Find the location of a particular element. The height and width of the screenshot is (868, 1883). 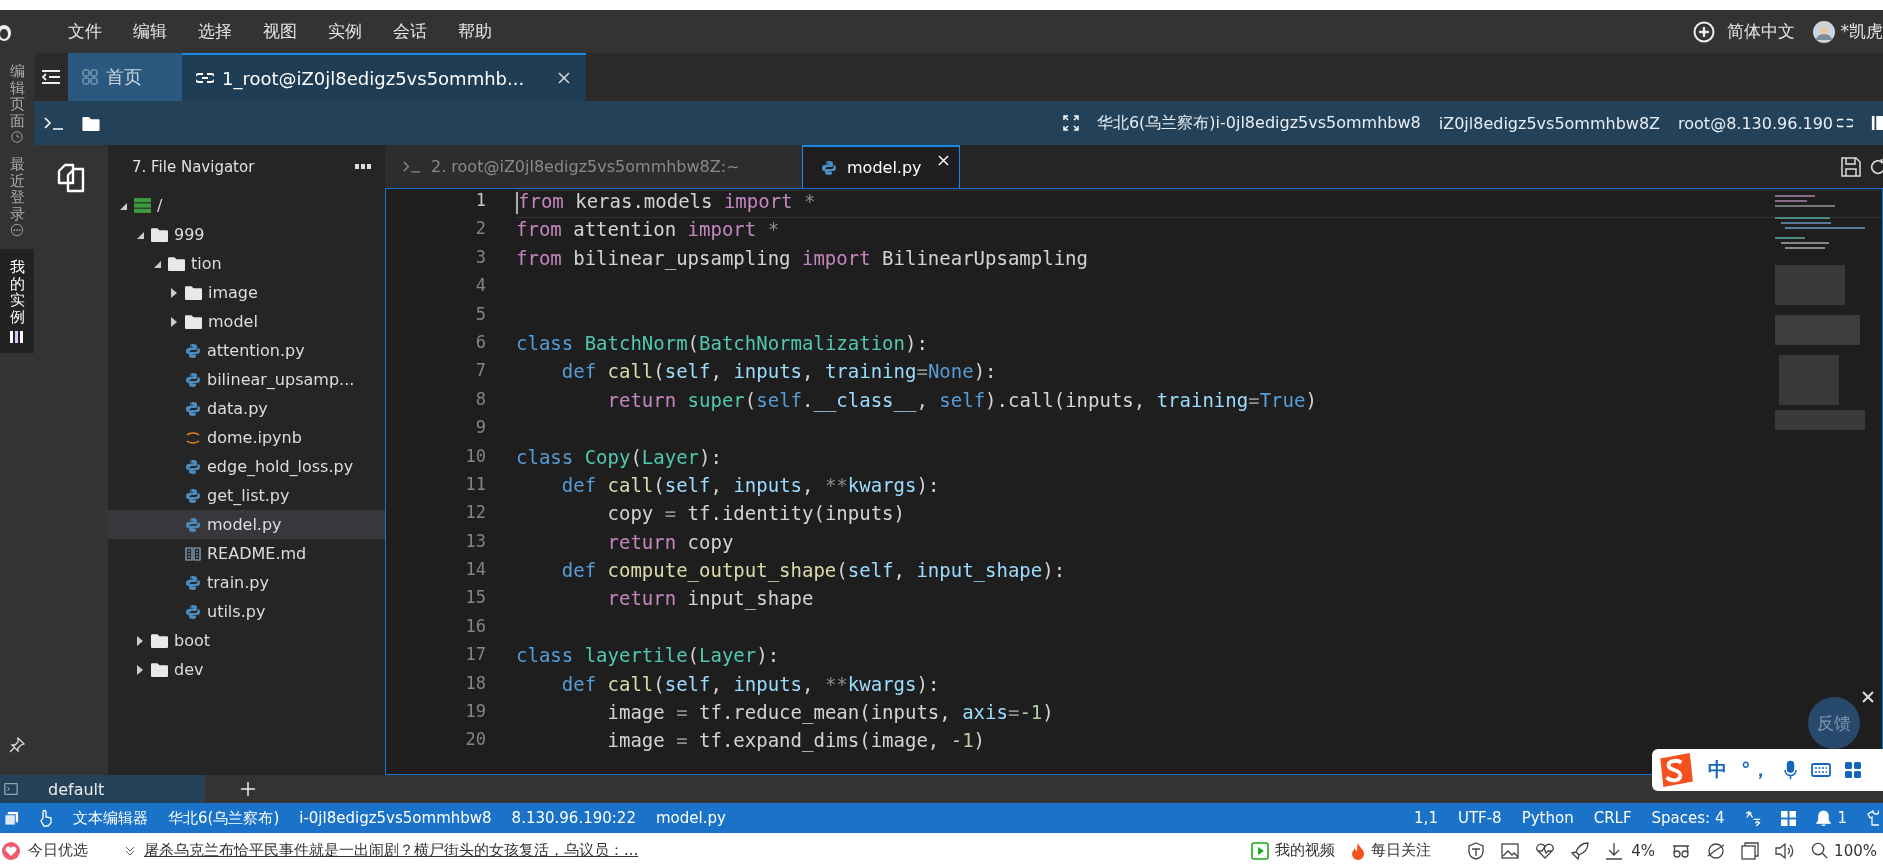

layout-icon is located at coordinates (1789, 818).